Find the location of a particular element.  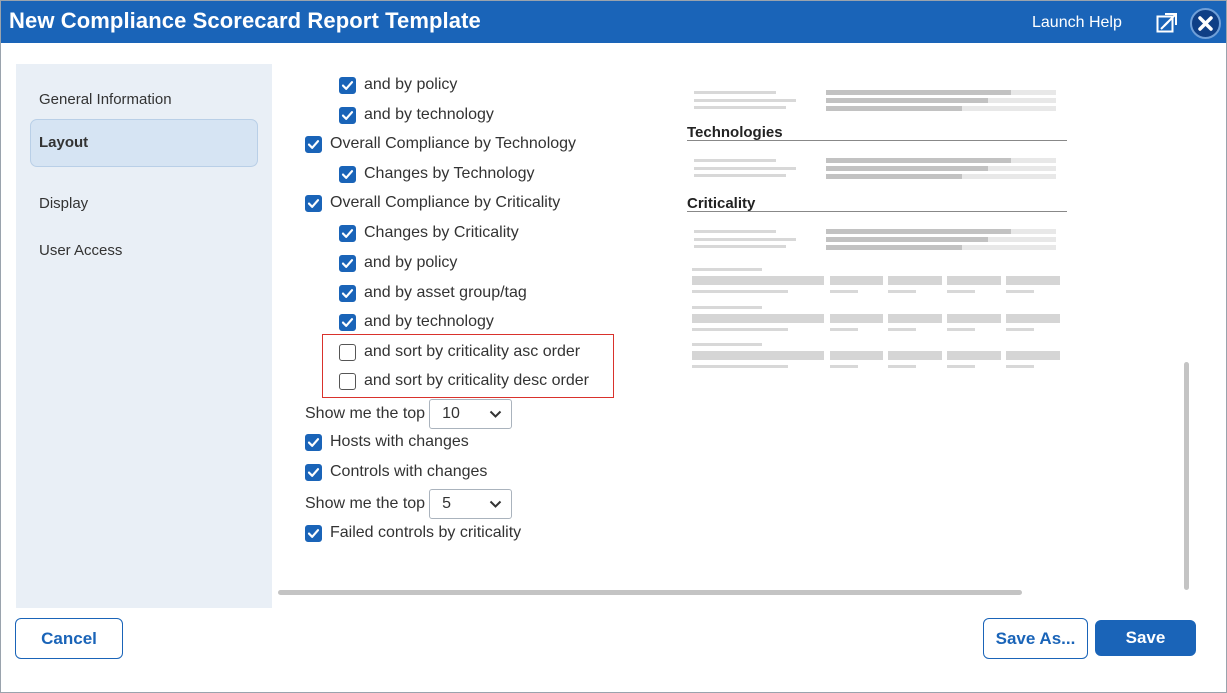

launch-help-link: Launch Help is located at coordinates (1077, 23).